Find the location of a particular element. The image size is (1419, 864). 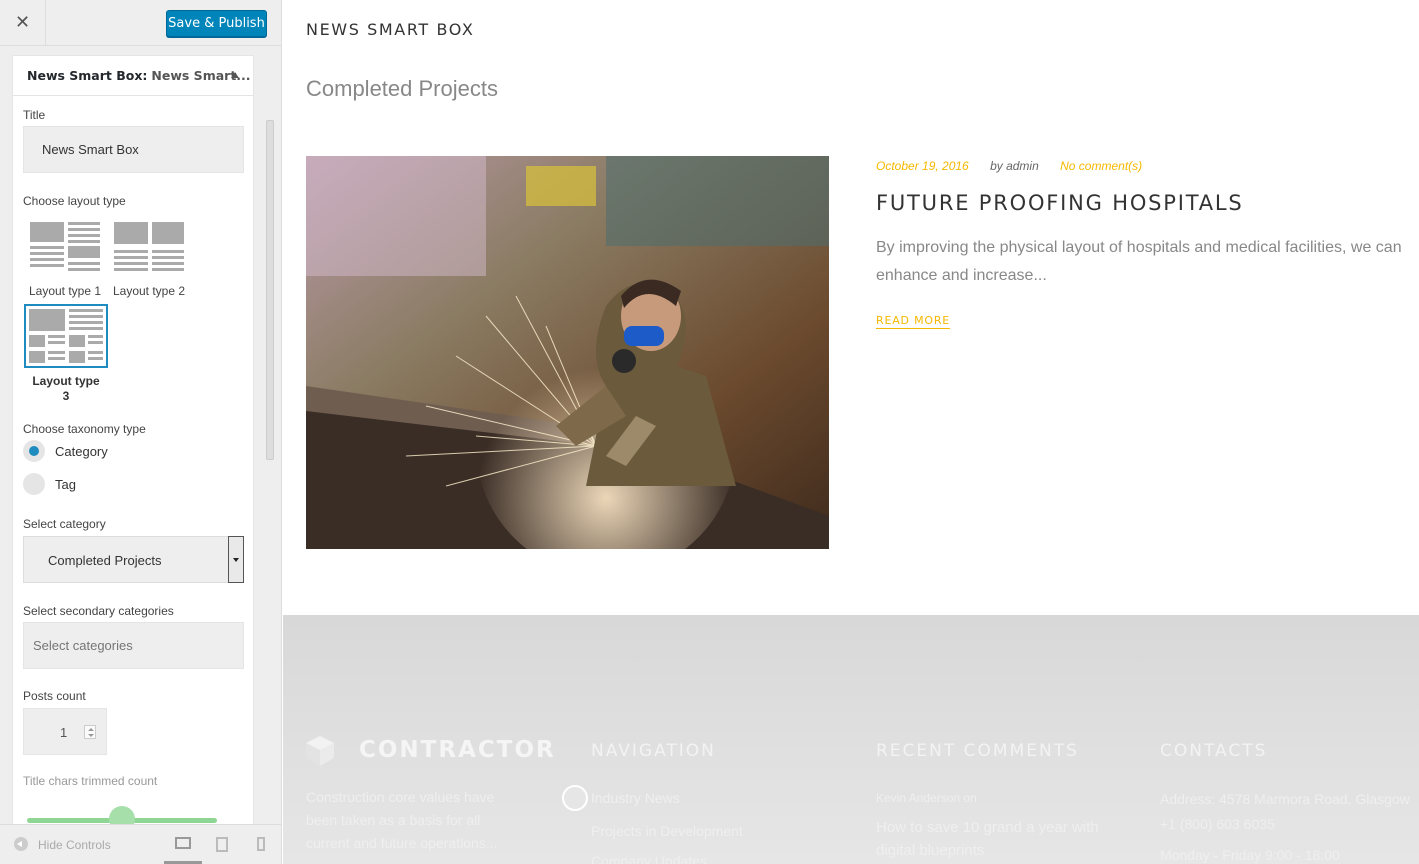

category-radio-label: Category is located at coordinates (81, 451).